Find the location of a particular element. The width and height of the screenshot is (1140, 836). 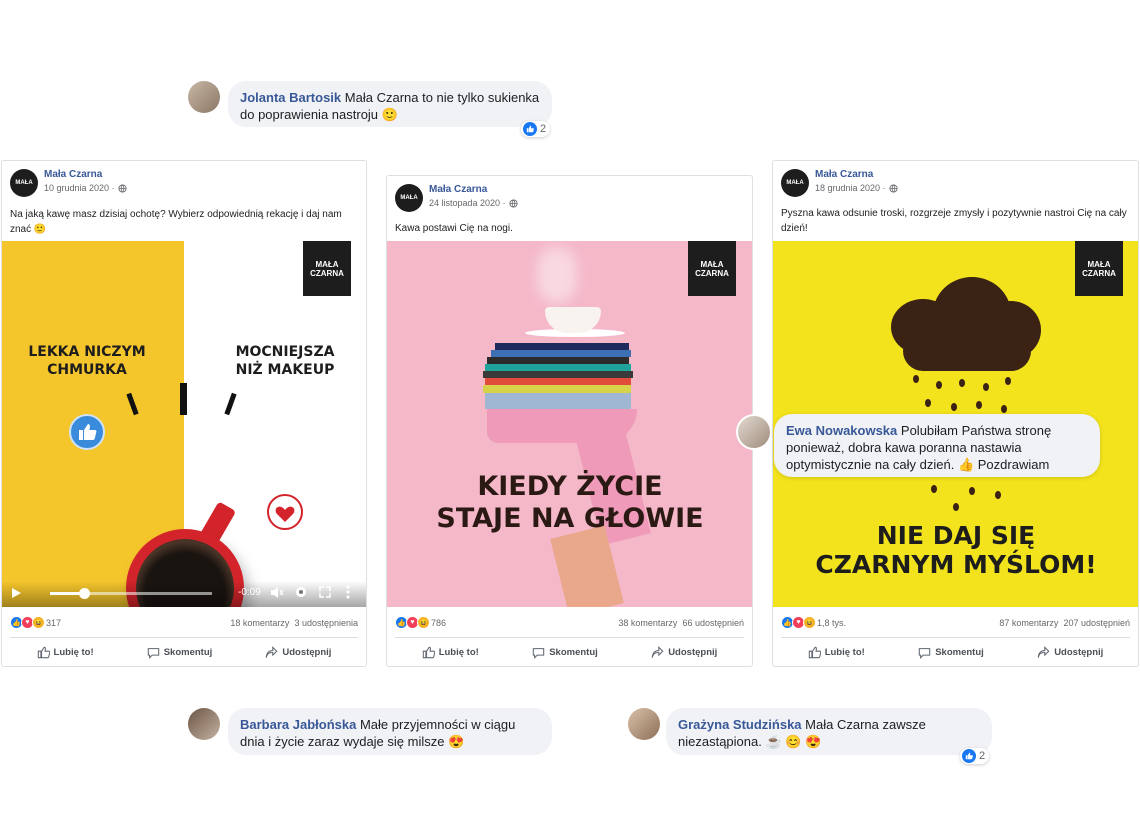

poster-right-text: MOCNIEJSZA NIŻ MAKEUP is located at coordinates (285, 361).